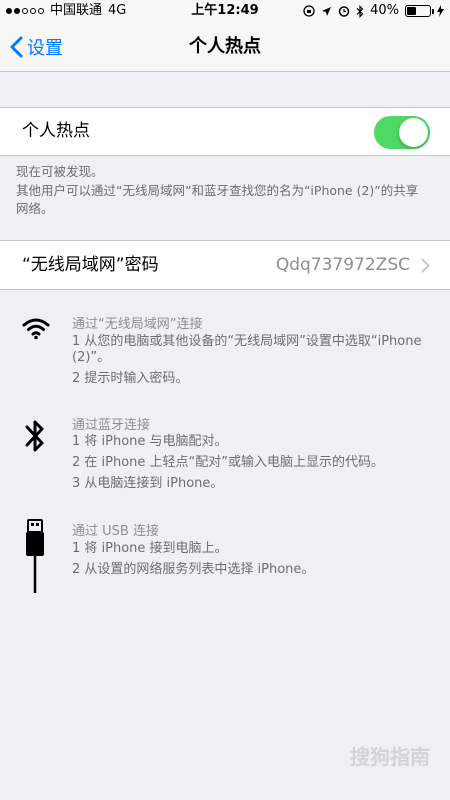  Describe the element at coordinates (150, 441) in the screenshot. I see `bluetooth-step-1: 1 将 iPhone 与电脑配对。` at that location.